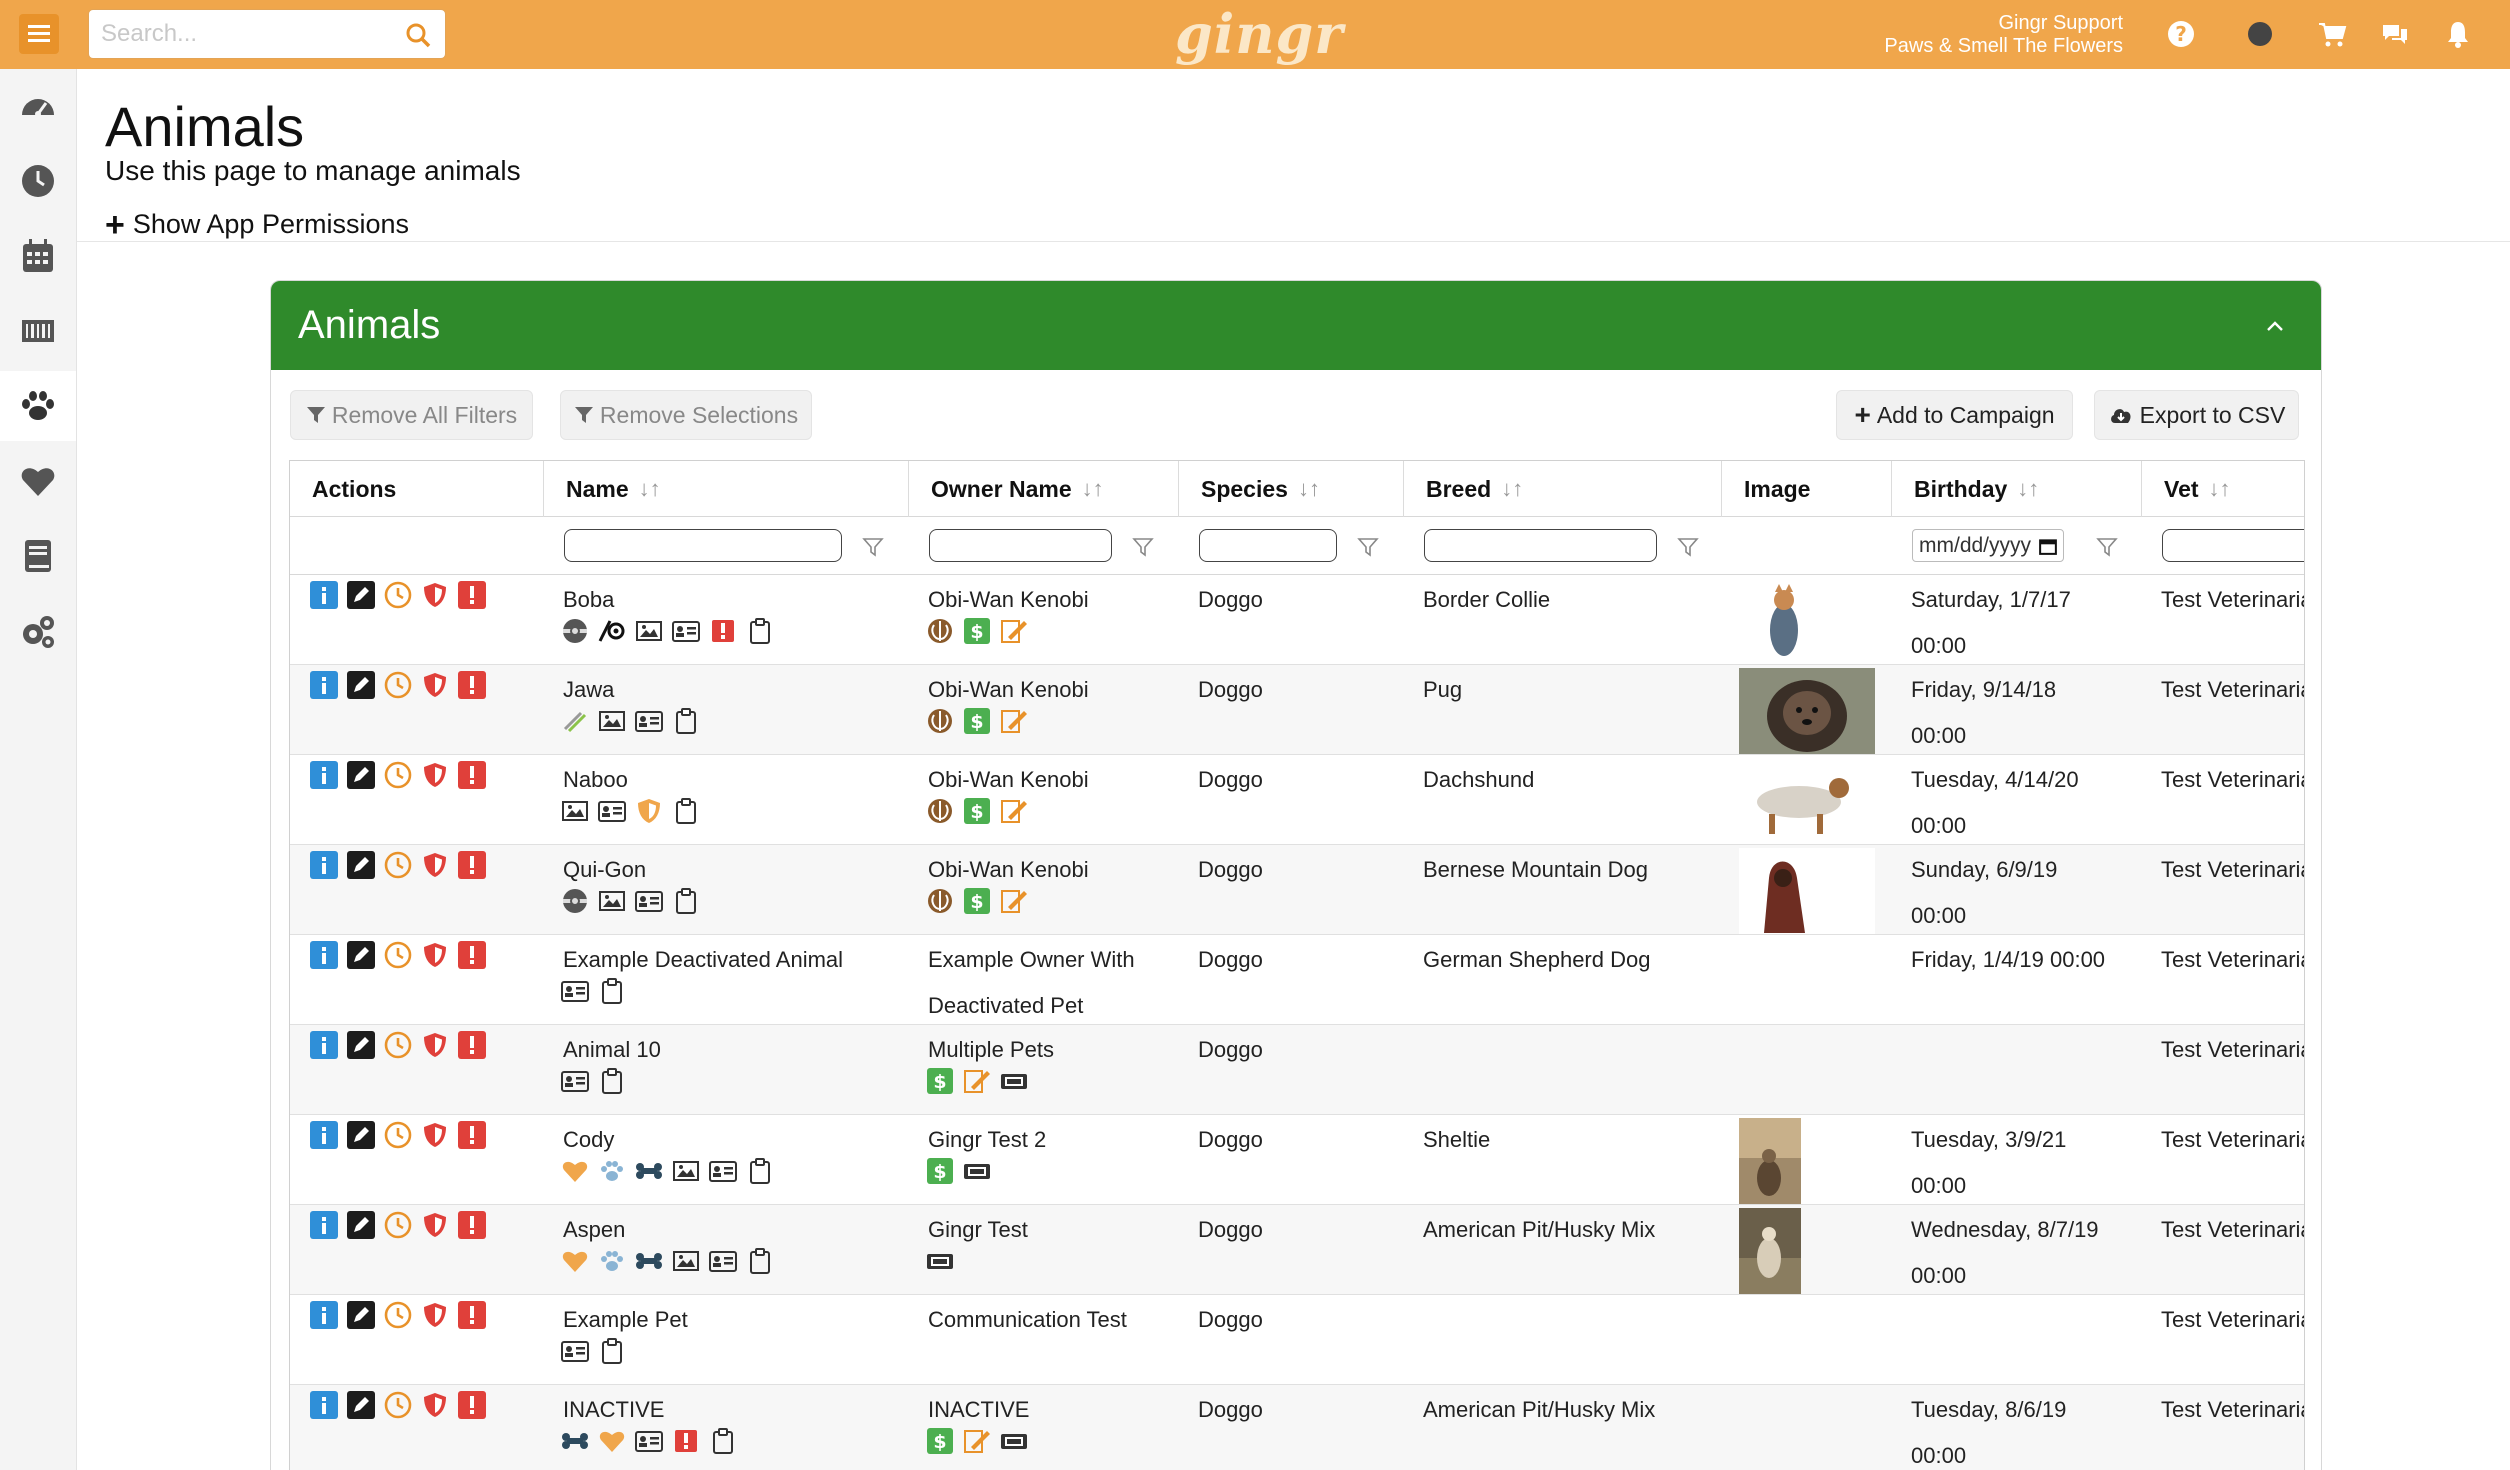 Image resolution: width=2510 pixels, height=1470 pixels. Describe the element at coordinates (257, 225) in the screenshot. I see `show-permissions-toggle: + Show App Permissions` at that location.